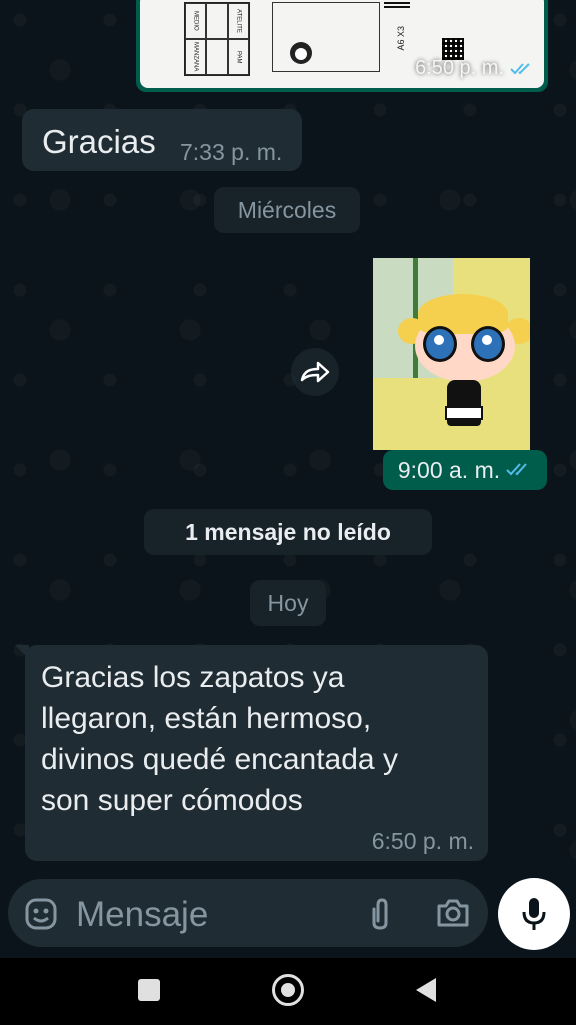 Image resolution: width=576 pixels, height=1025 pixels. What do you see at coordinates (231, 152) in the screenshot?
I see `message-time: 7:33 p. m.` at bounding box center [231, 152].